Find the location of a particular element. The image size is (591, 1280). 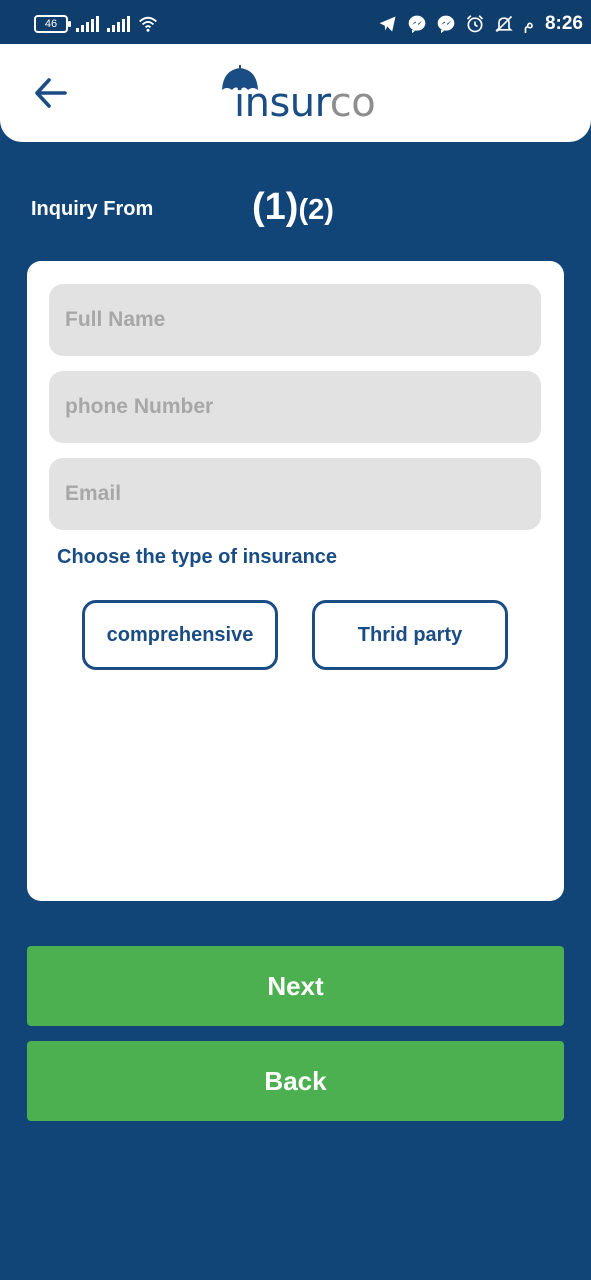

logo-wordmark: insurco is located at coordinates (305, 103).